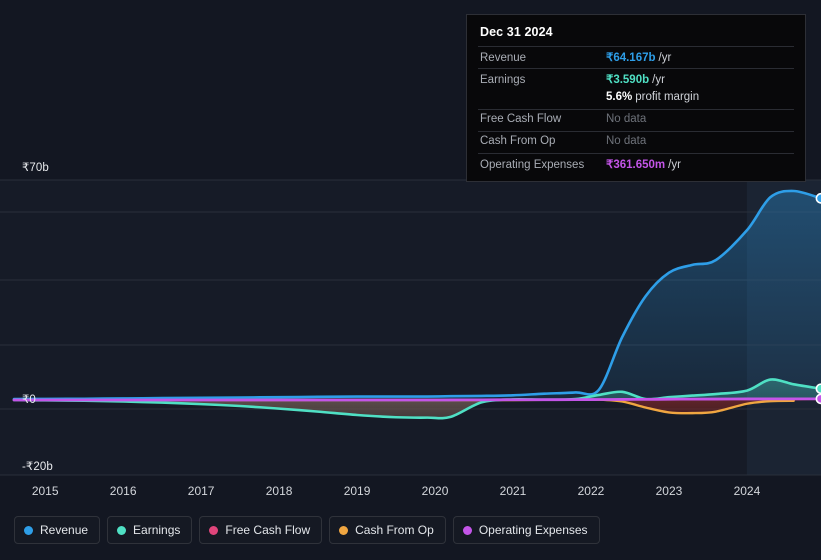  I want to click on tooltip-row: Operating Expenses ₹361.650m/yr, so click(636, 164).